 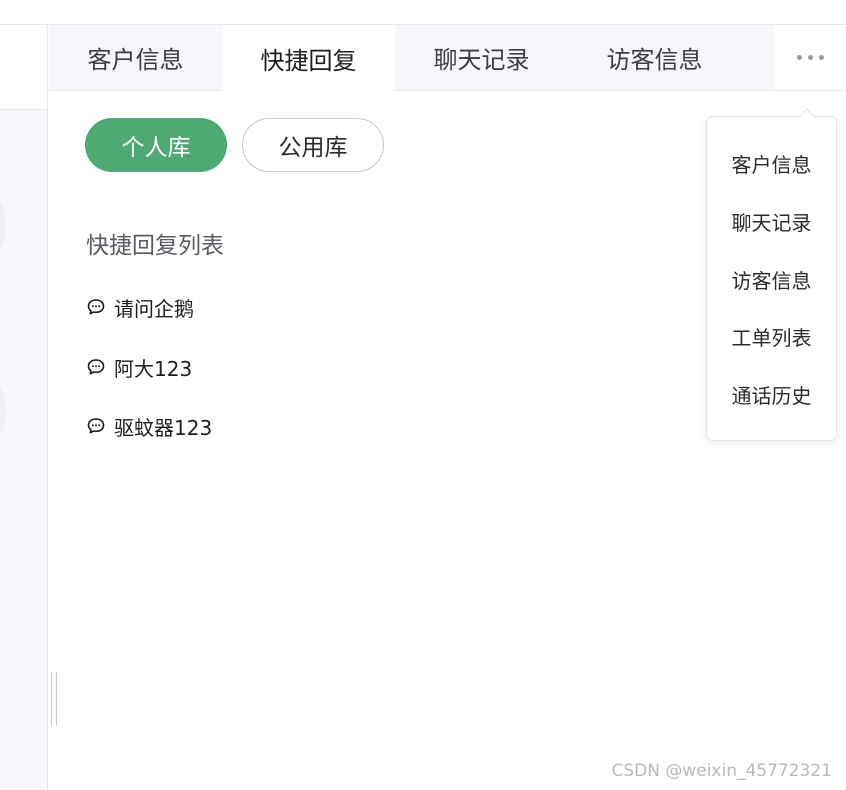 What do you see at coordinates (153, 368) in the screenshot?
I see `quick-reply-text: 阿大123` at bounding box center [153, 368].